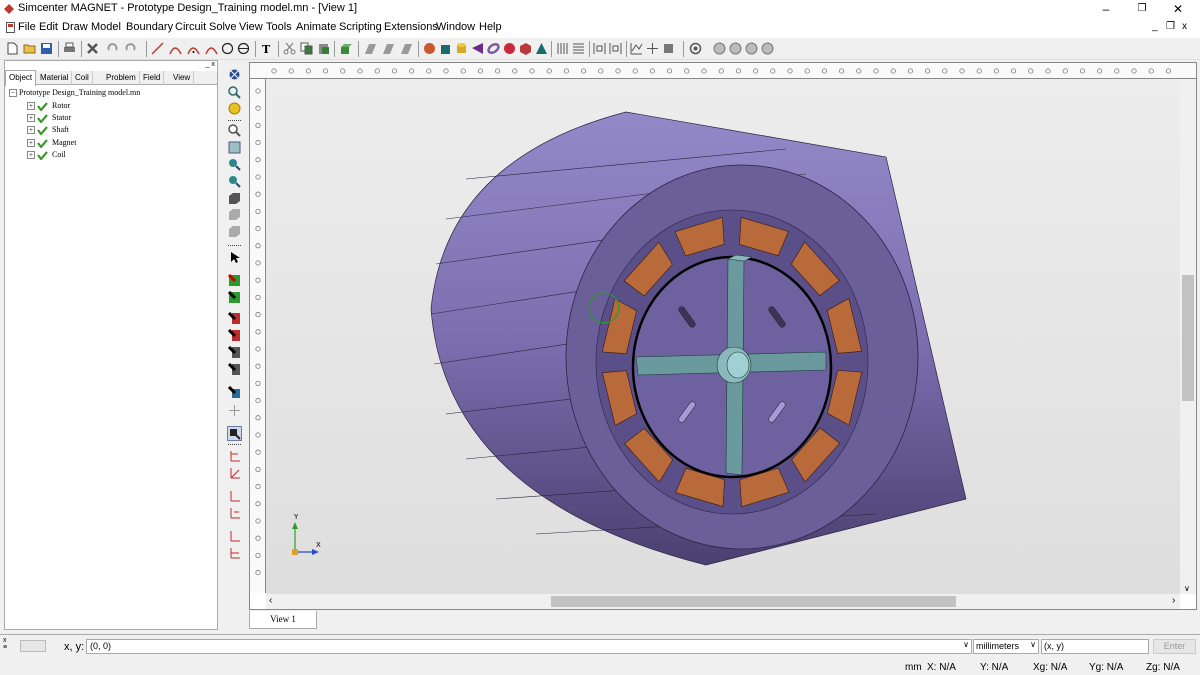 The image size is (1200, 675). What do you see at coordinates (234, 214) in the screenshot?
I see `view-front-icon` at bounding box center [234, 214].